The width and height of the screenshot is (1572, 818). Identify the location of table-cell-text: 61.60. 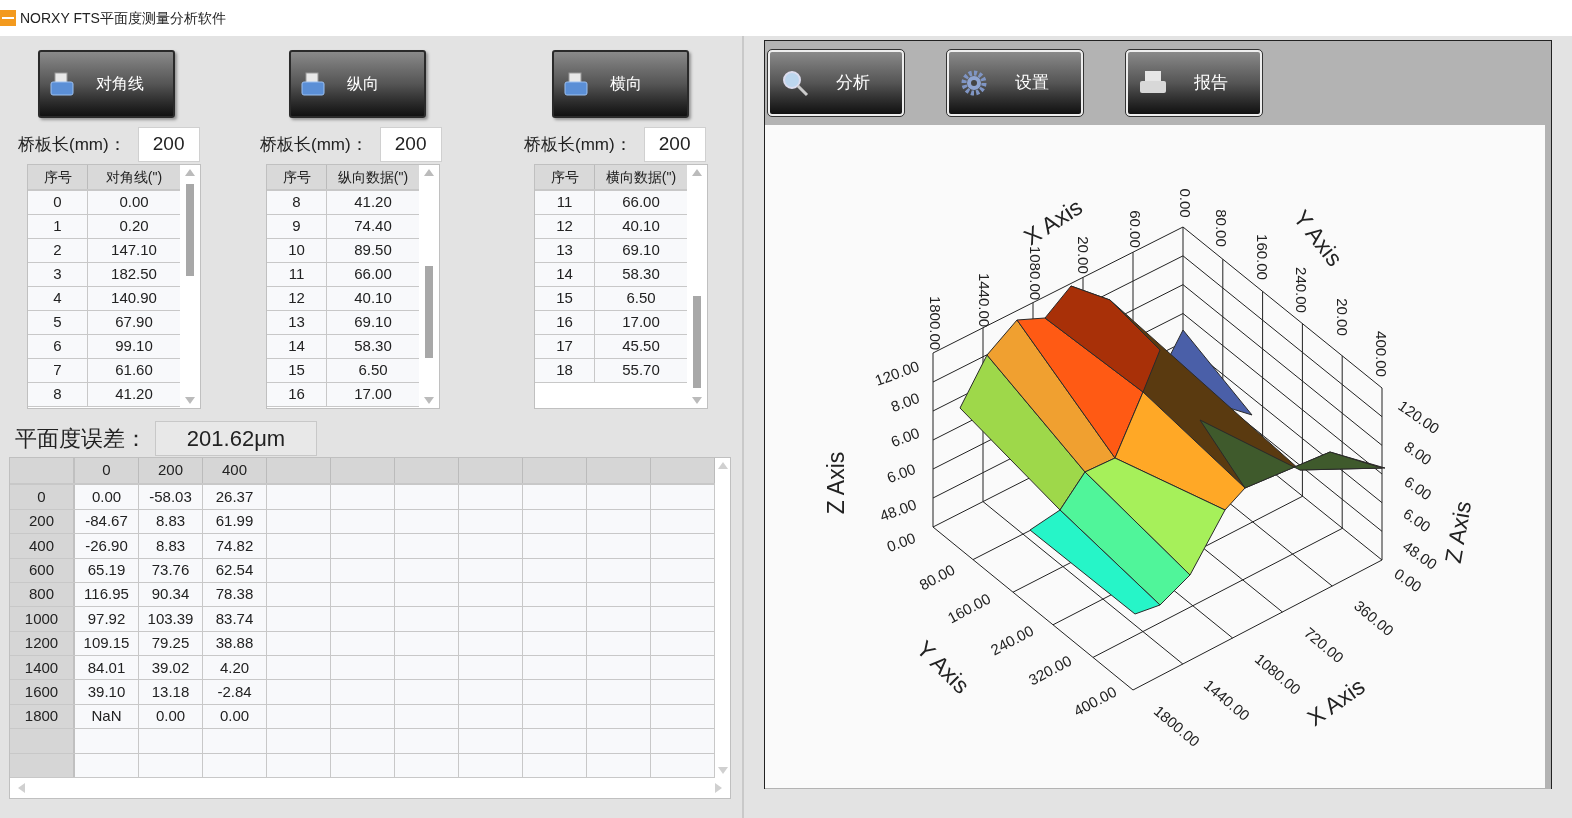
(134, 370).